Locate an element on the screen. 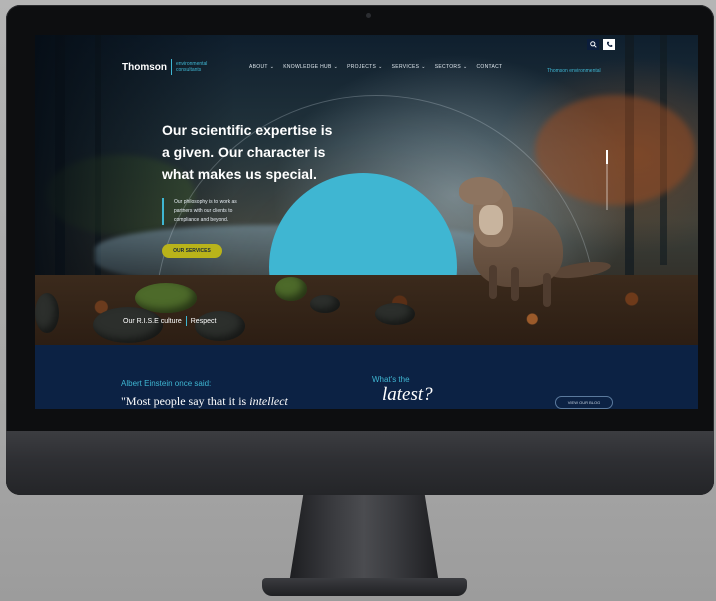 Image resolution: width=716 pixels, height=601 pixels. nav-item-projects: PROJECTS ⌄ is located at coordinates (365, 67).